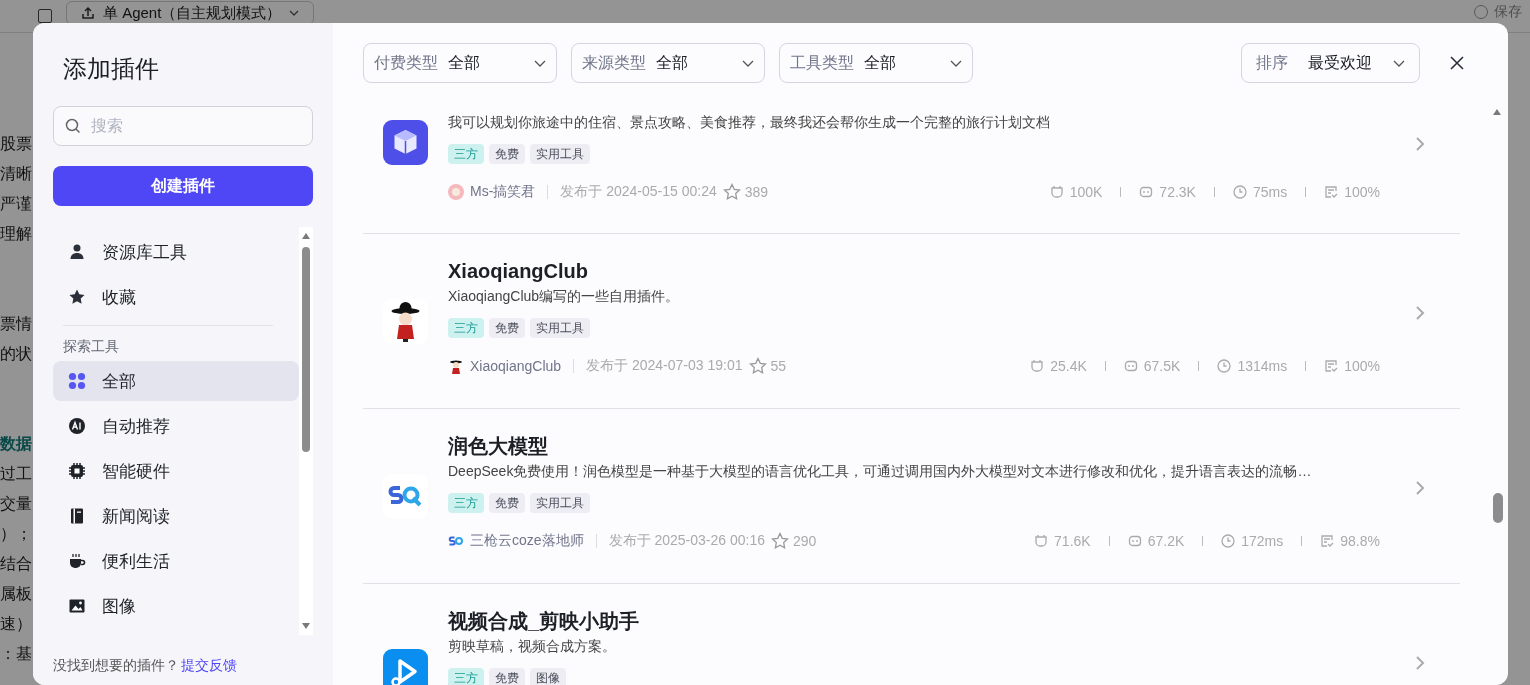  Describe the element at coordinates (1072, 541) in the screenshot. I see `stat-value: 71.6K` at that location.